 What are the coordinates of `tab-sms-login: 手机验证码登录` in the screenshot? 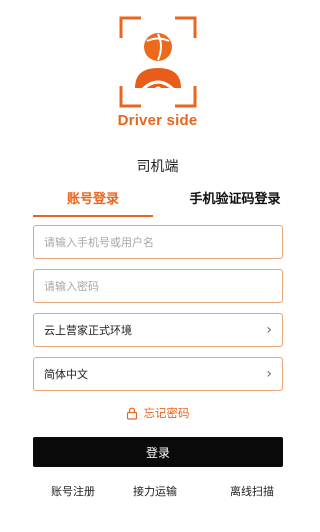 It's located at (235, 197).